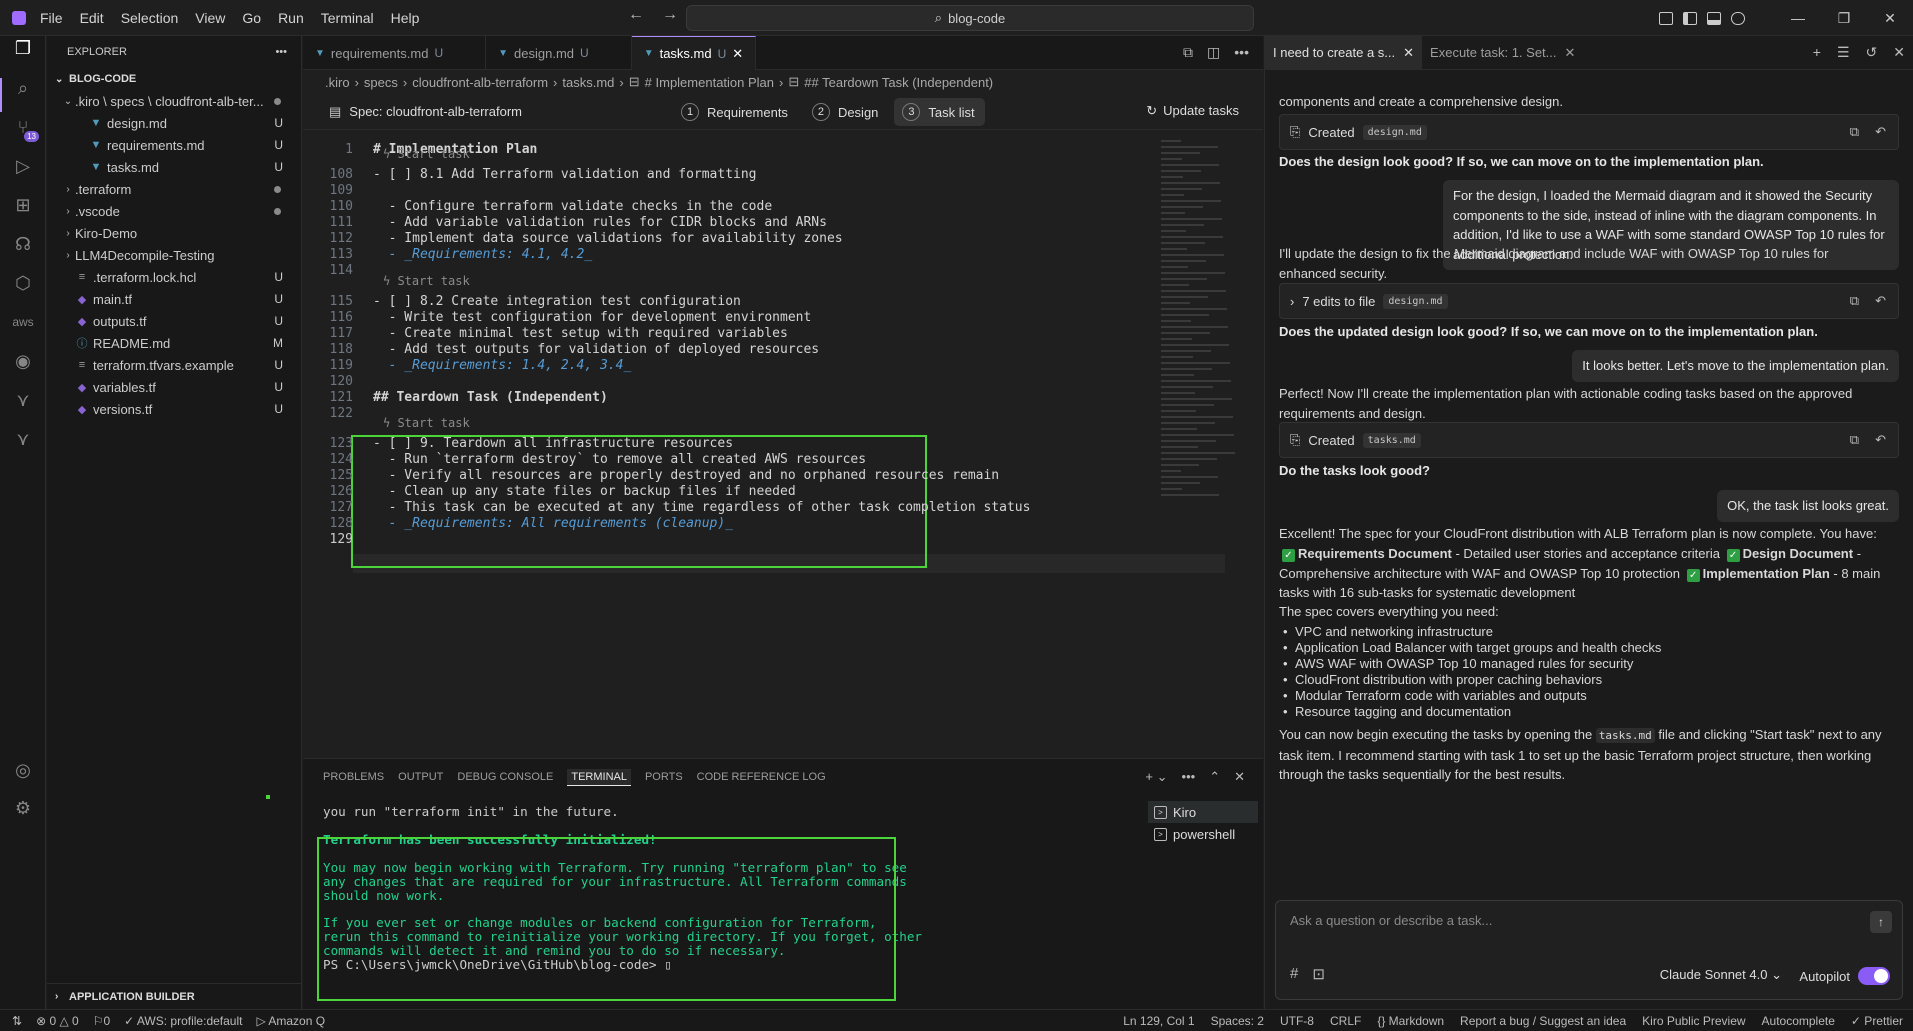  What do you see at coordinates (1237, 1021) in the screenshot?
I see `status-item: Spaces: 2` at bounding box center [1237, 1021].